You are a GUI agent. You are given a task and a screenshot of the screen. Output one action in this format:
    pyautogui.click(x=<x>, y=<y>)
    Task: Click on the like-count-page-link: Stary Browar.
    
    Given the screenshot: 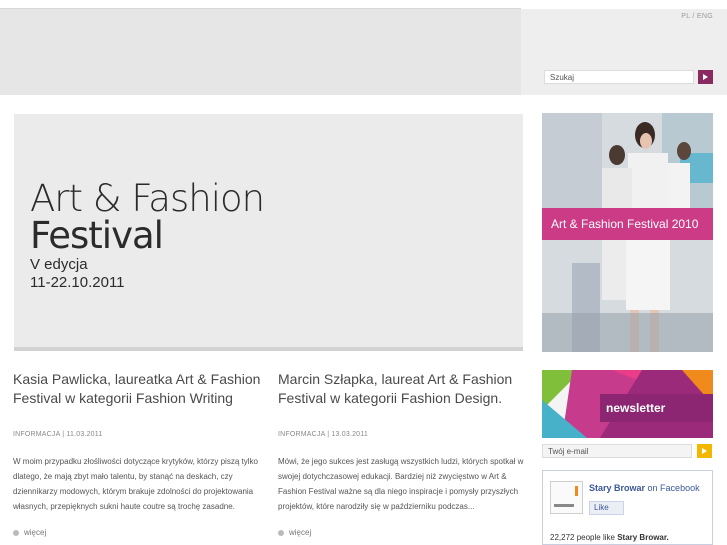 What is the action you would take?
    pyautogui.click(x=643, y=537)
    